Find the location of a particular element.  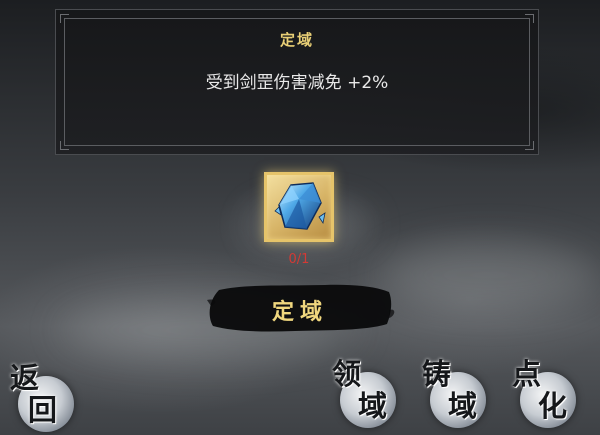

zhuyu-button-char: 域 is located at coordinates (463, 406).